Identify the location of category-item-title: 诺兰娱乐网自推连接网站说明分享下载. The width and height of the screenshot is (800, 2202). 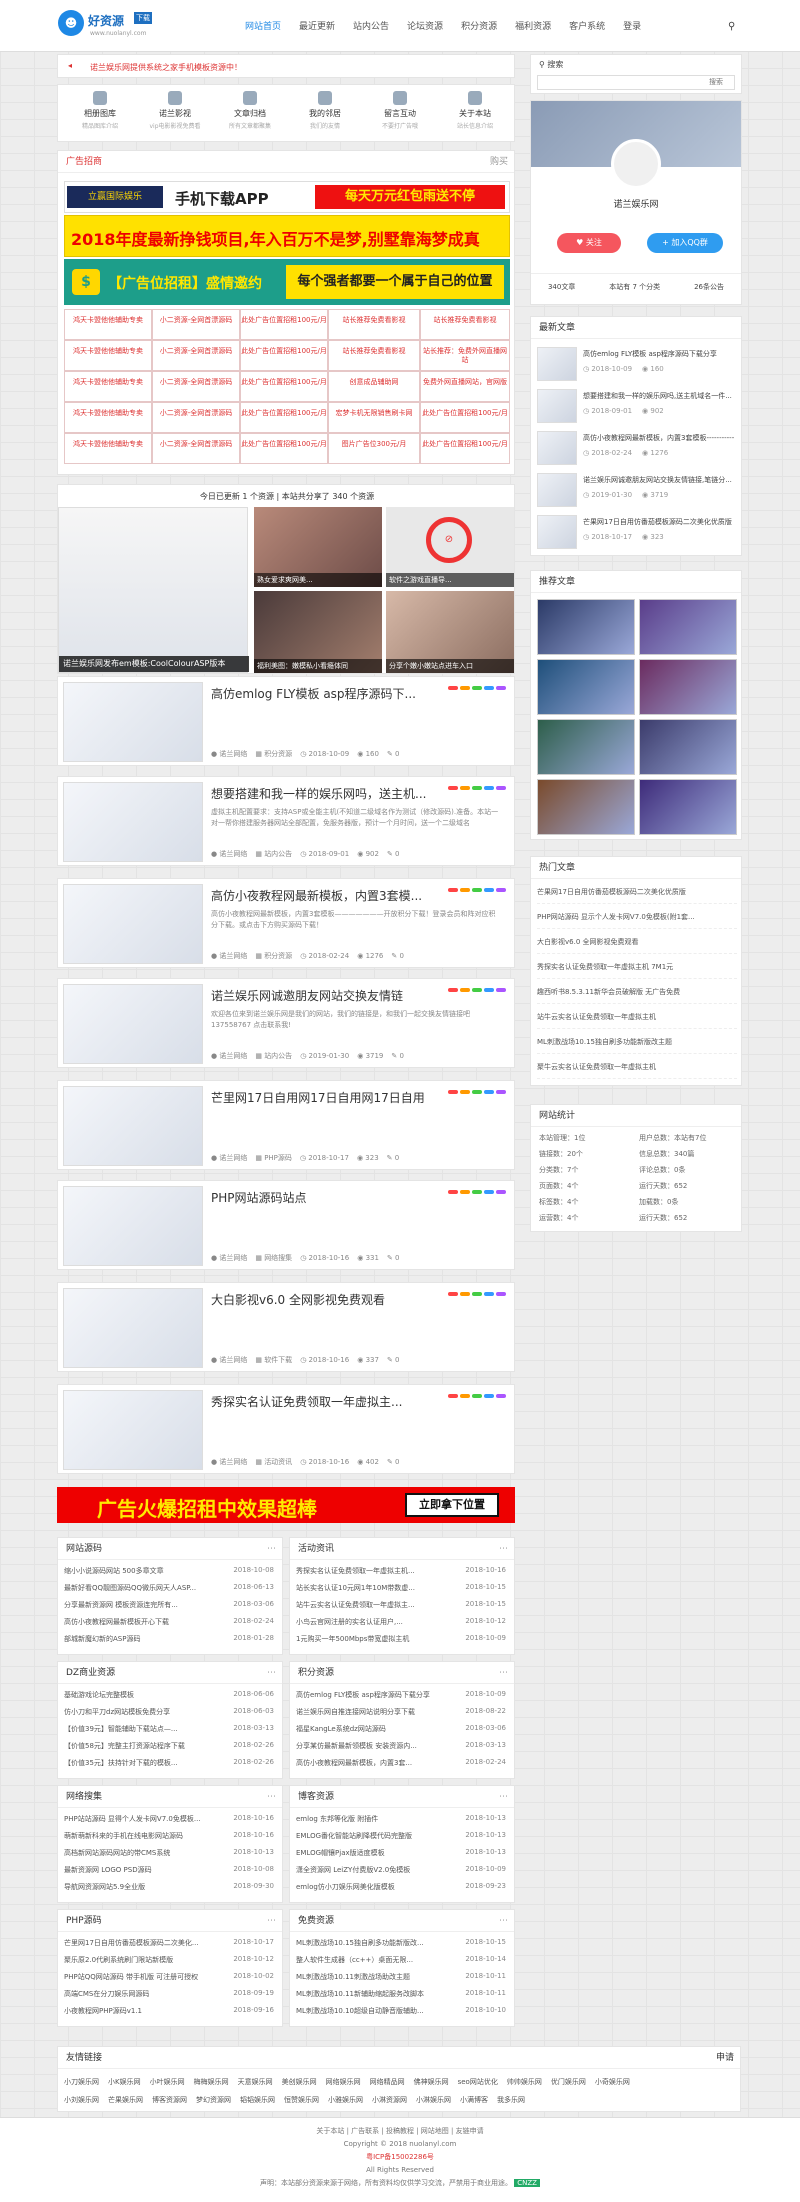
(355, 1712).